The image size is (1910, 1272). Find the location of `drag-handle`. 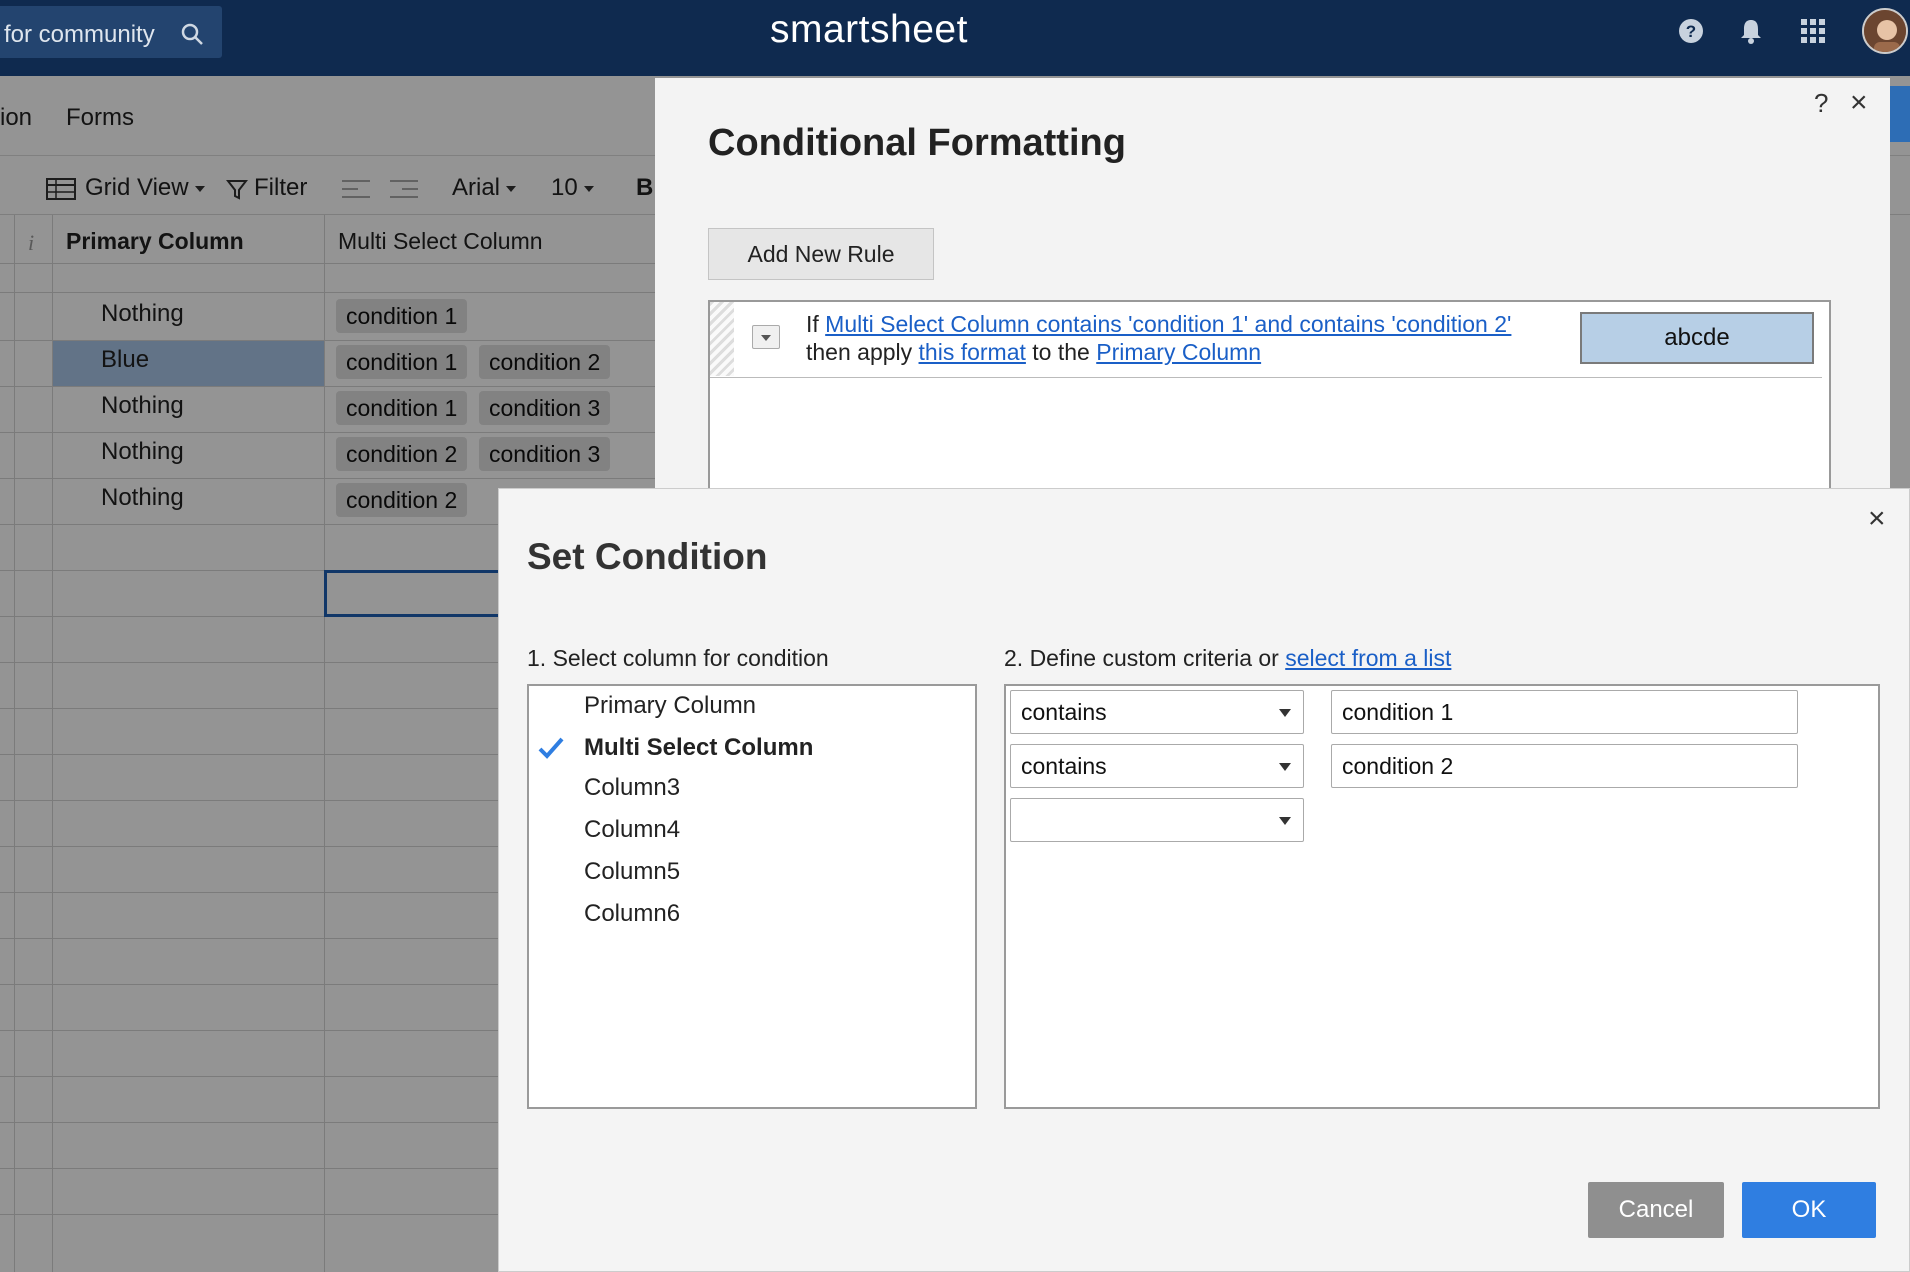

drag-handle is located at coordinates (722, 339).